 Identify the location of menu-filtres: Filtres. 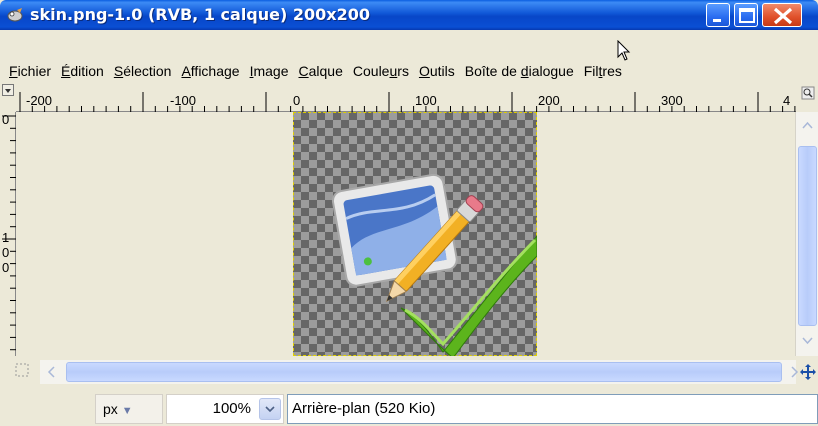
(603, 71).